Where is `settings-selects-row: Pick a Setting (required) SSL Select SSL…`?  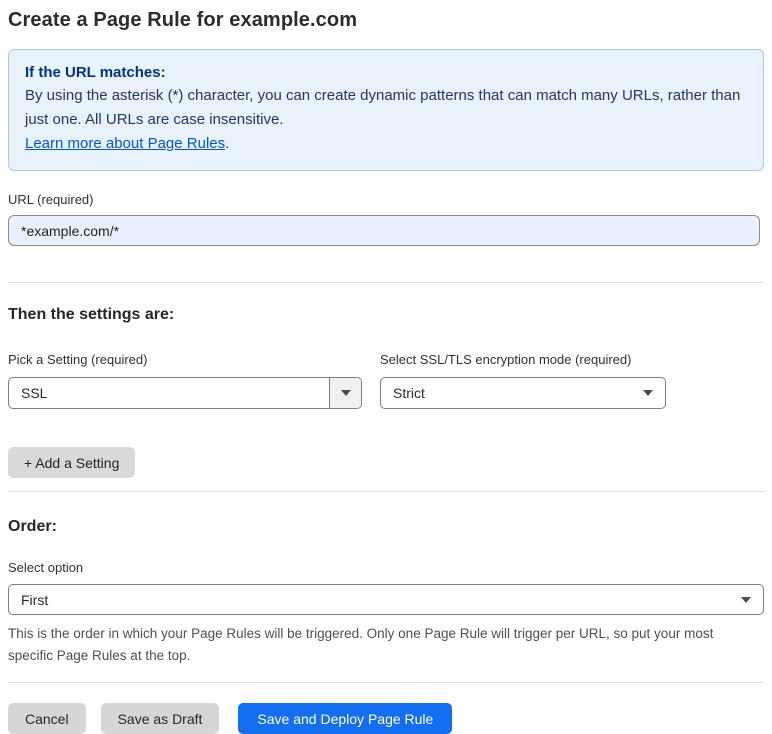
settings-selects-row: Pick a Setting (required) SSL Select SSL… is located at coordinates (386, 380).